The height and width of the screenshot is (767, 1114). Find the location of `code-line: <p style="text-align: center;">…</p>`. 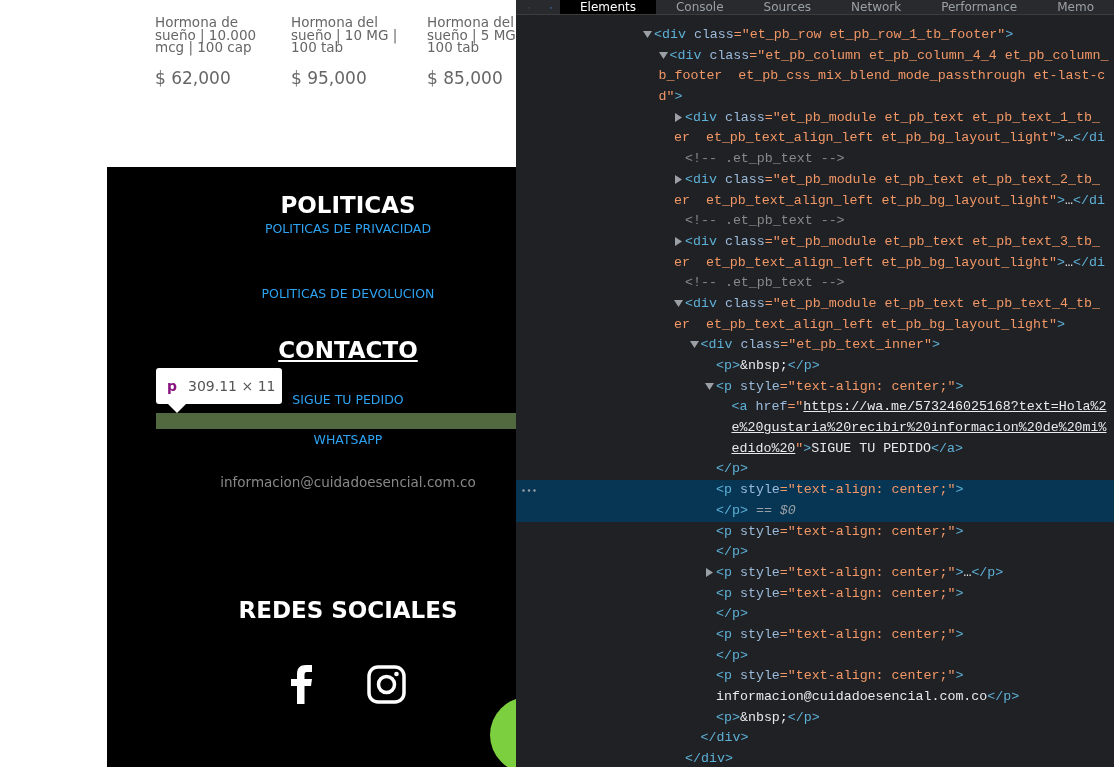

code-line: <p style="text-align: center;">…</p> is located at coordinates (815, 573).